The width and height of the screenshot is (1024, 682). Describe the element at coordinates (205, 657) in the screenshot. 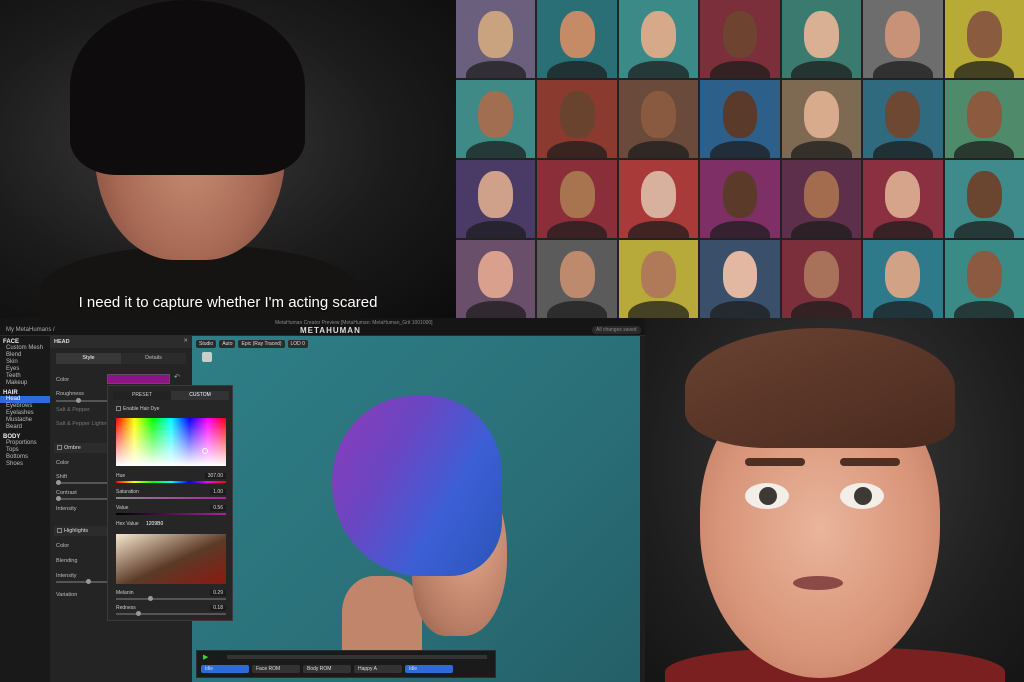

I see `play-icon: ▶` at that location.